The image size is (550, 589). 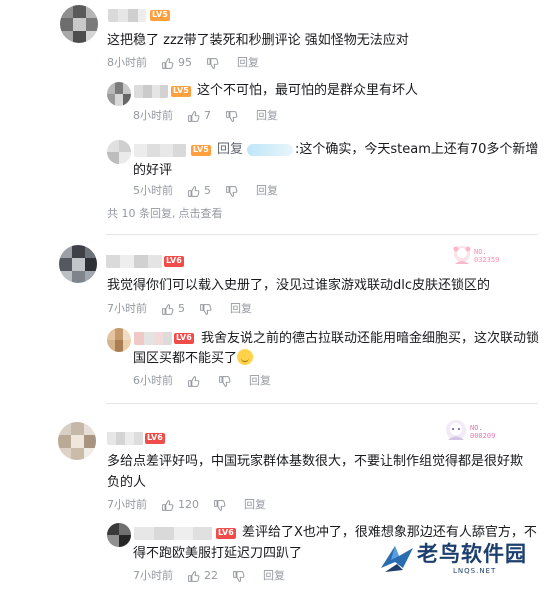 I want to click on like-button, so click(x=195, y=381).